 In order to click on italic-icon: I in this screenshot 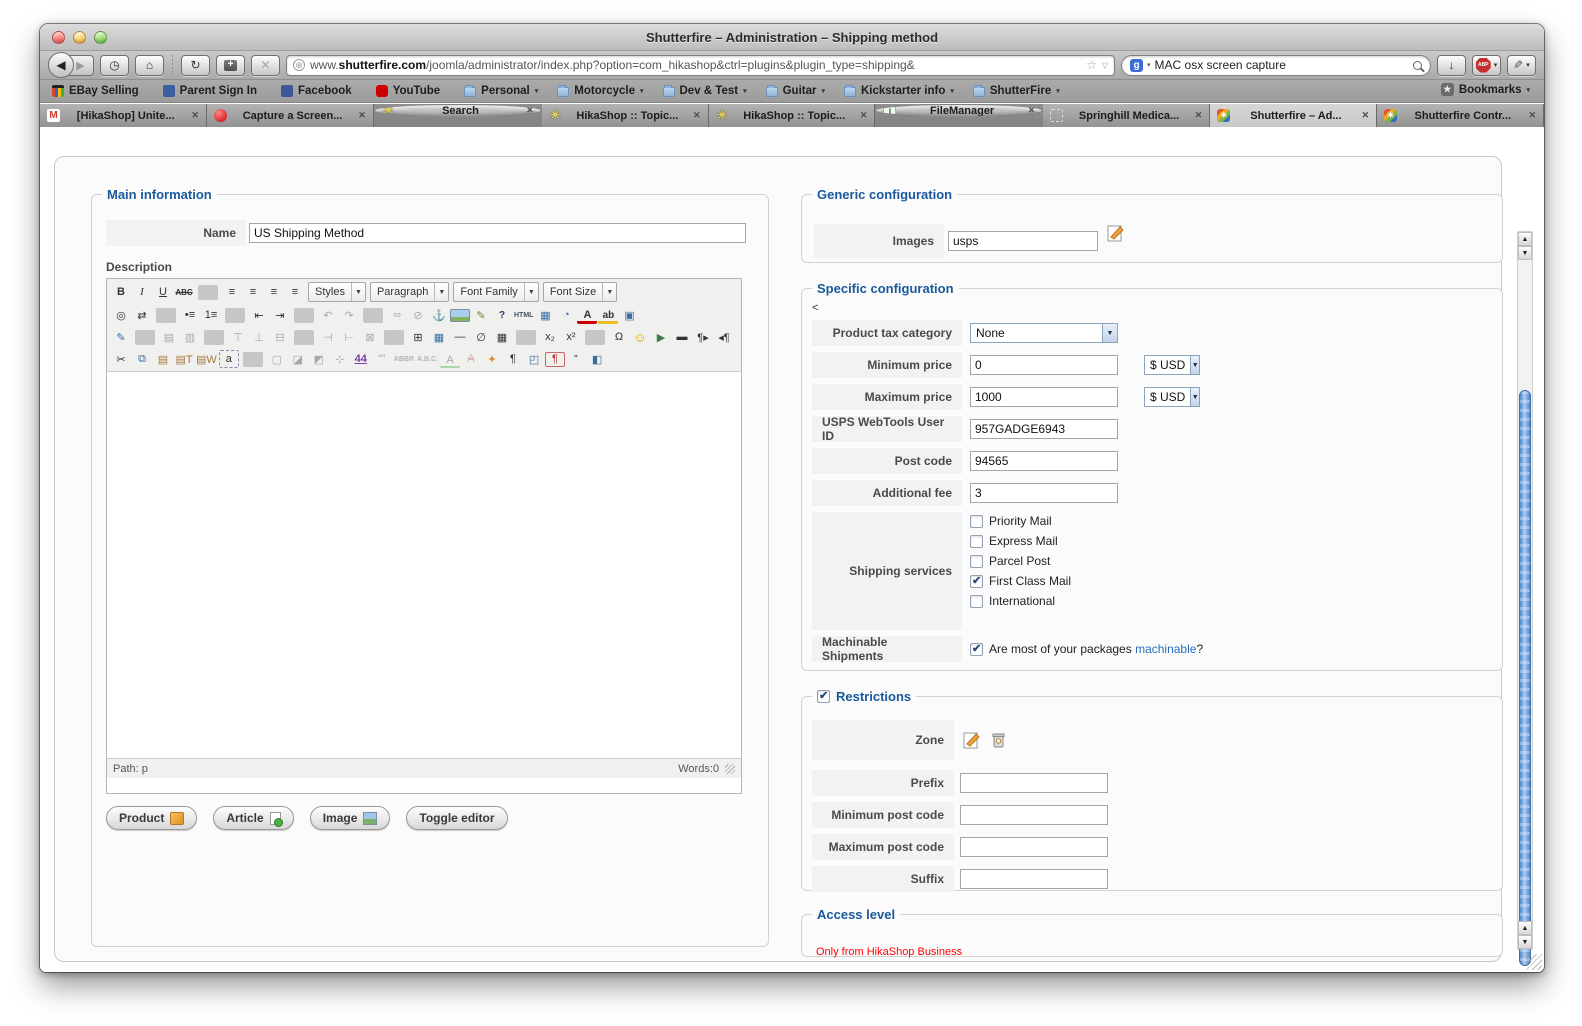, I will do `click(142, 292)`.